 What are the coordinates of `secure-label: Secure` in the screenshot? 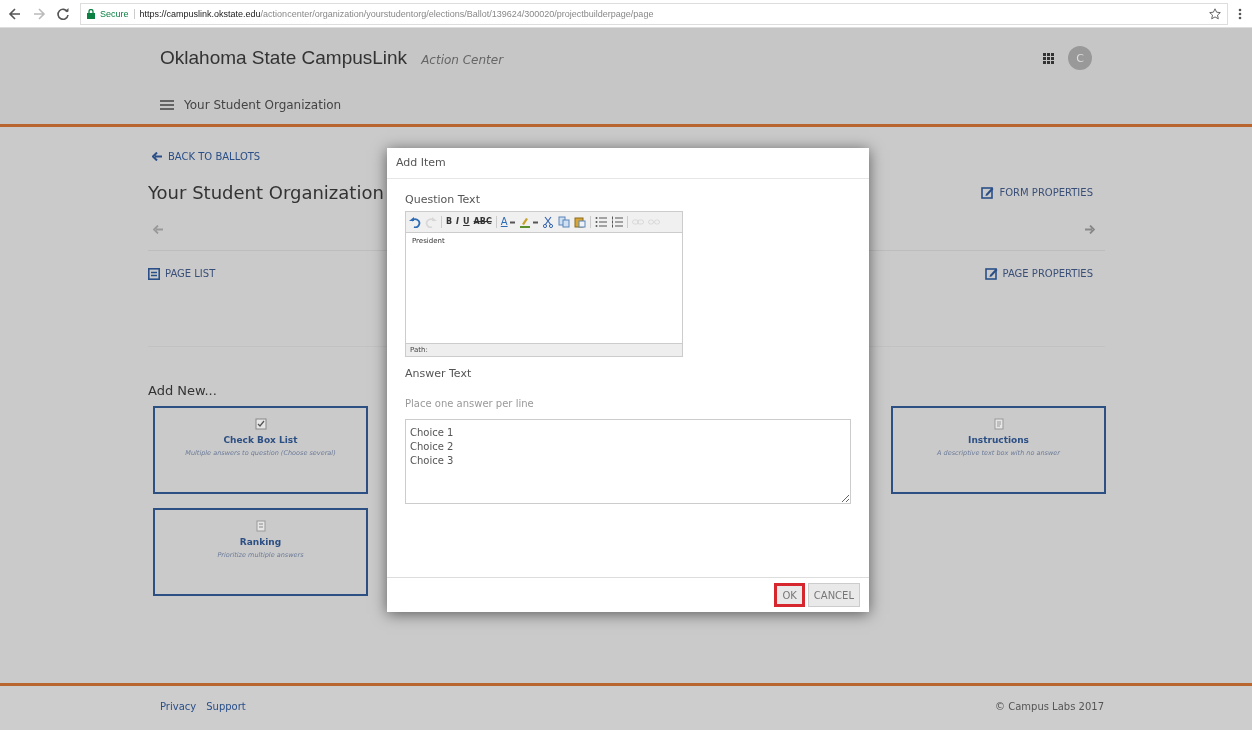 It's located at (117, 13).